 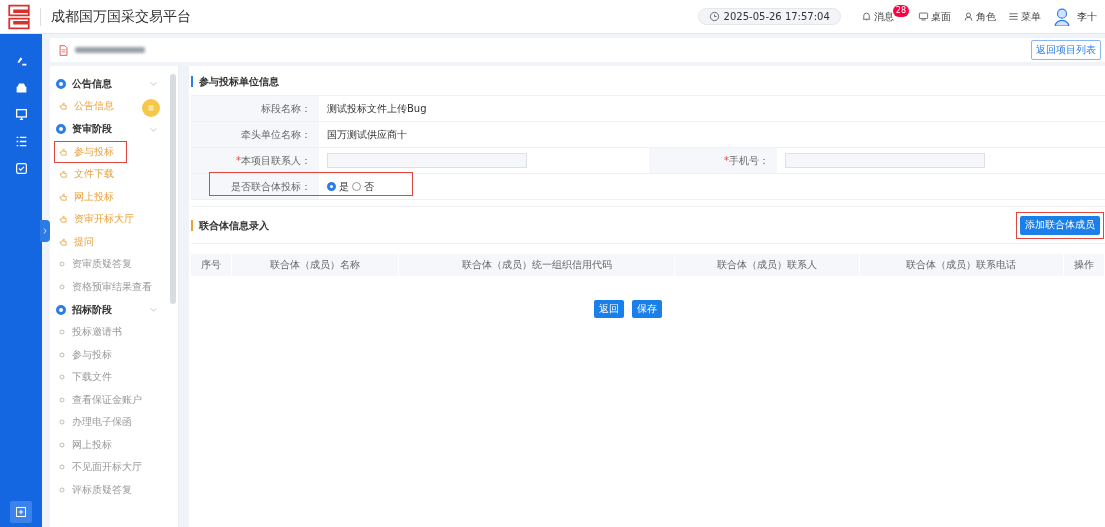 I want to click on person-icon, so click(x=968, y=16).